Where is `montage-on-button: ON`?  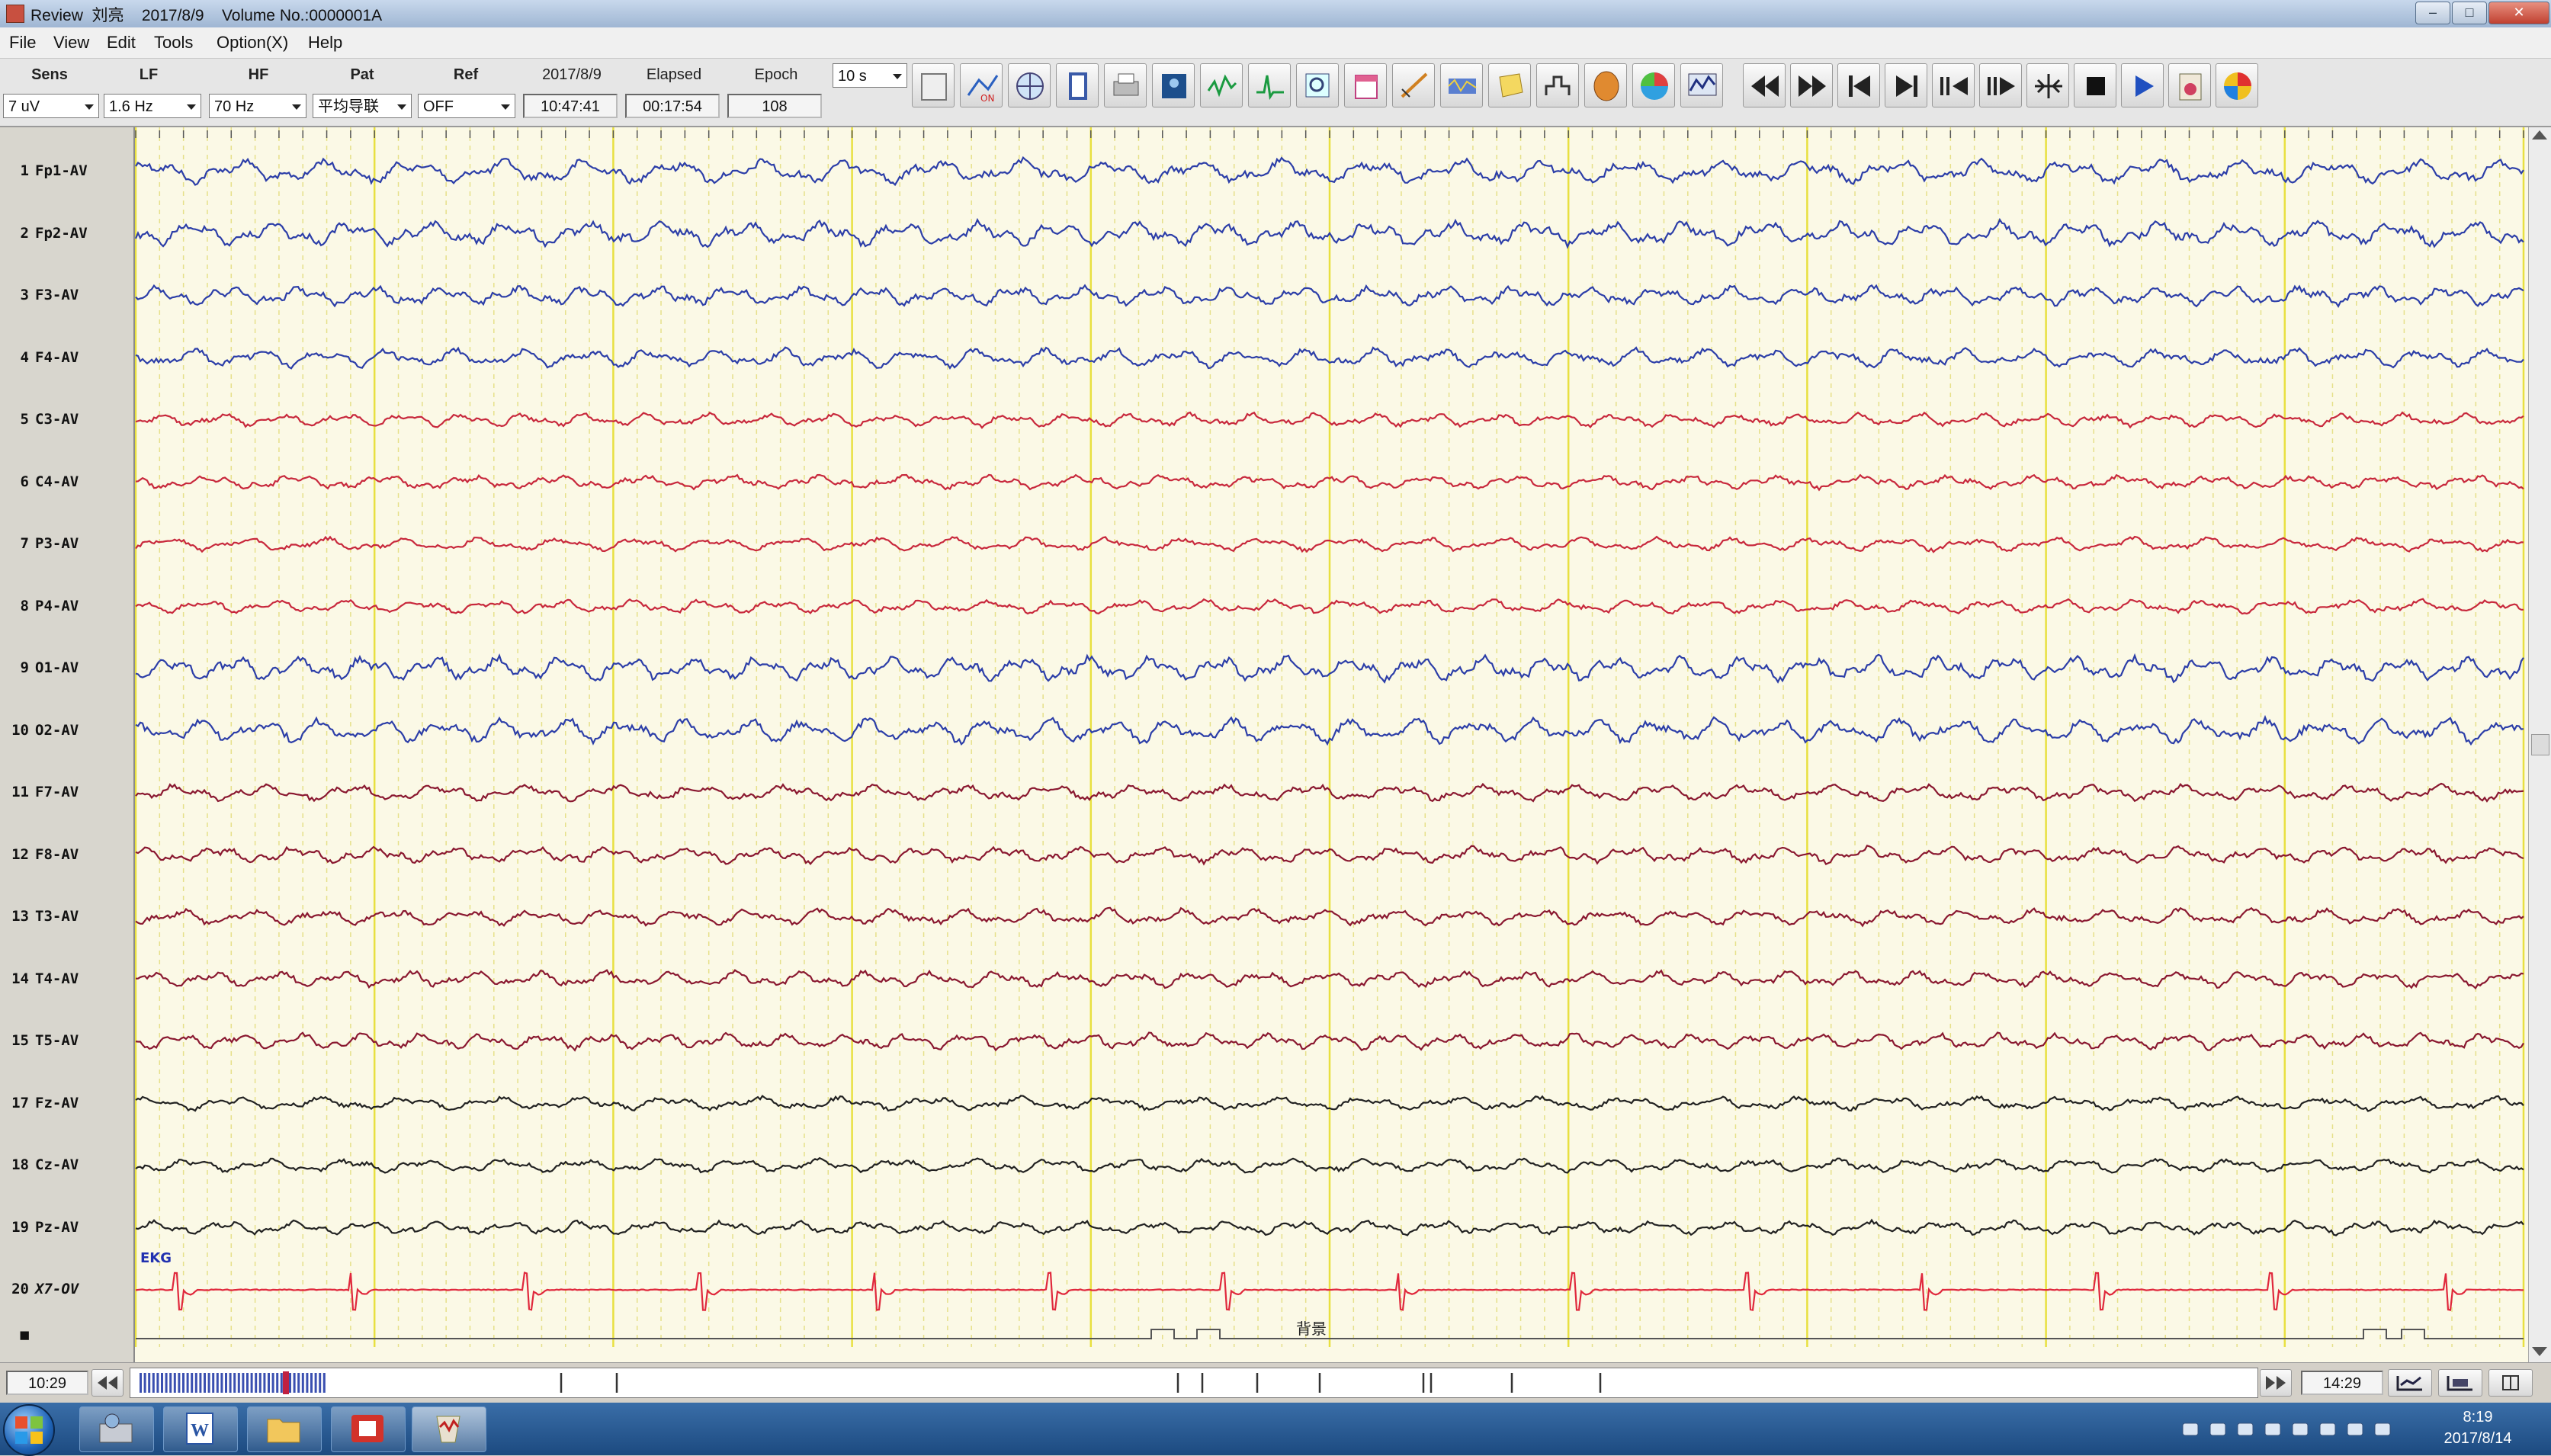 montage-on-button: ON is located at coordinates (981, 85).